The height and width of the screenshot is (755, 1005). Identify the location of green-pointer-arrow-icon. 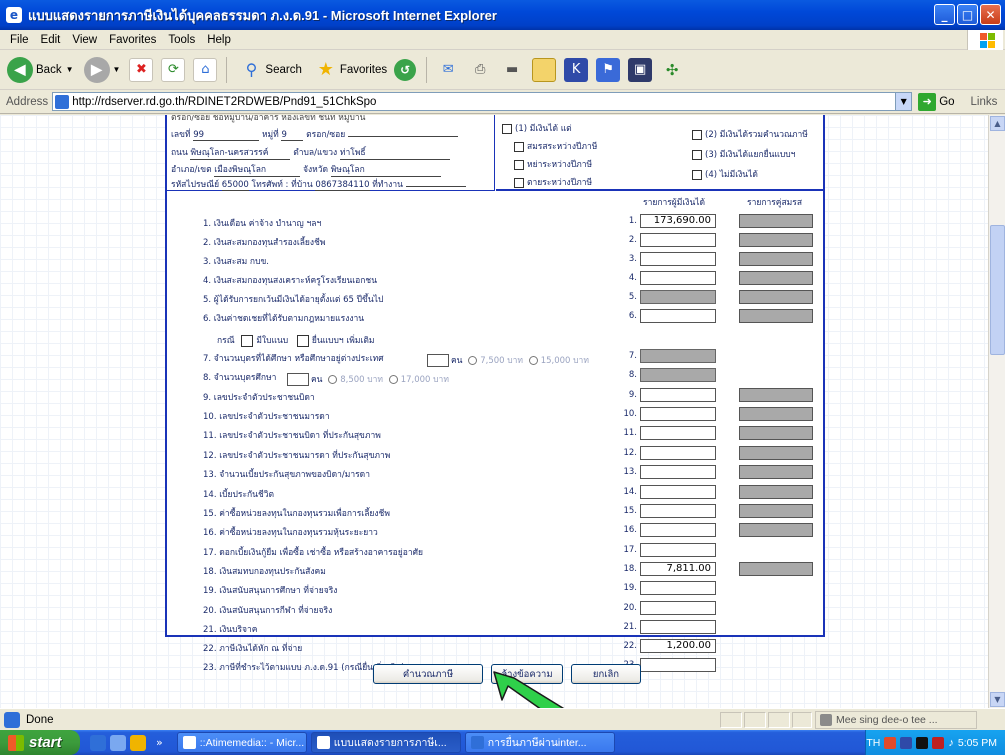
(529, 689).